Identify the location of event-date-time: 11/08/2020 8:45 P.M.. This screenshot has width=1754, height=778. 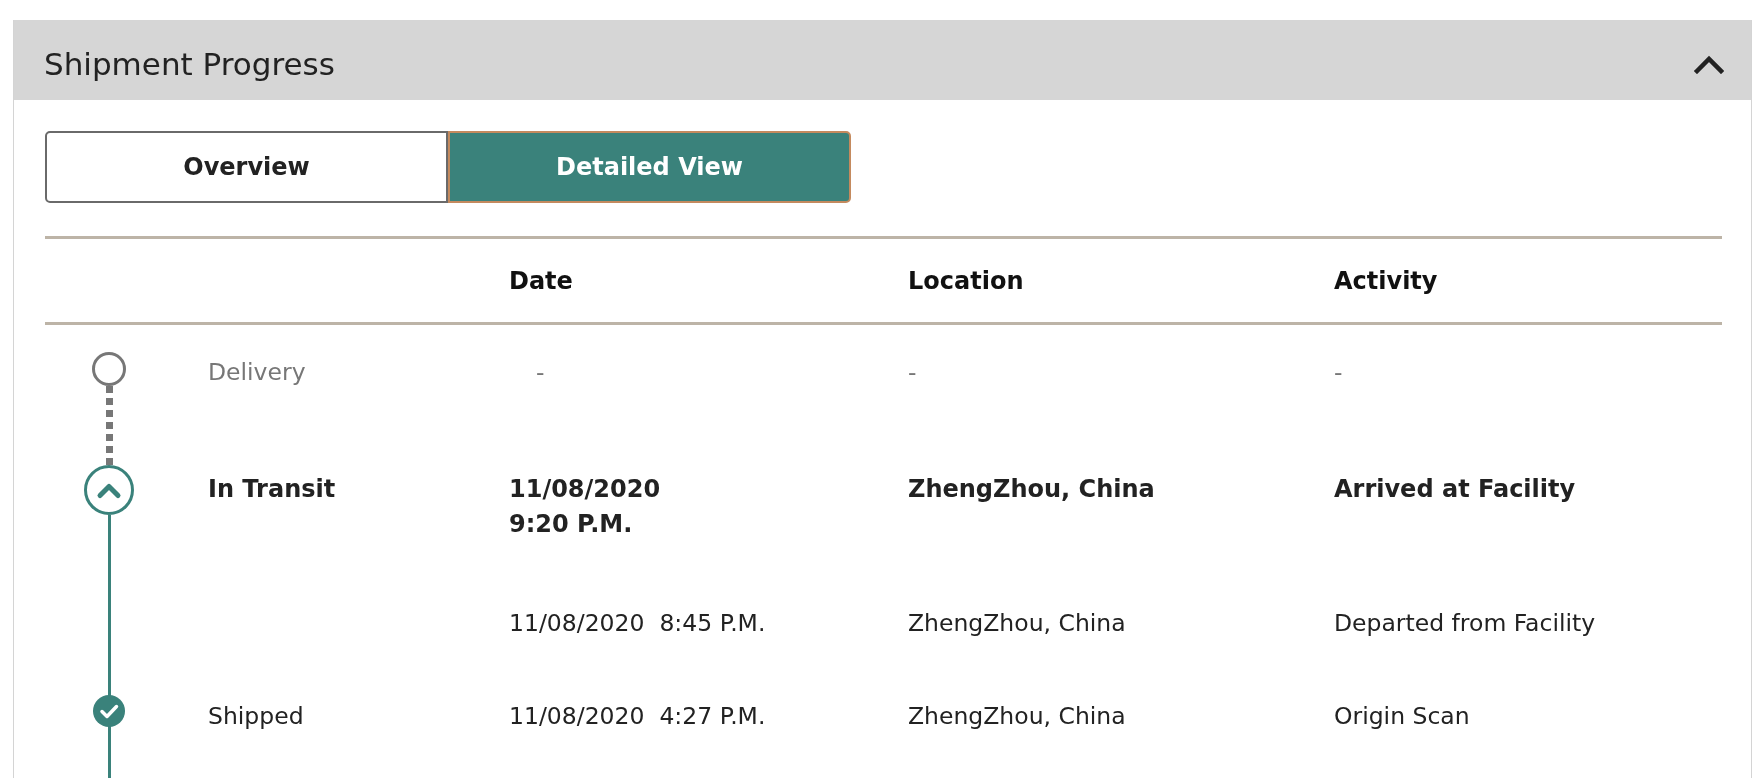
(637, 623).